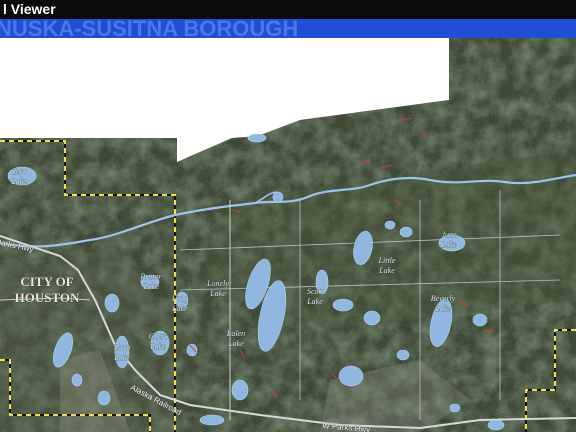  Describe the element at coordinates (149, 28) in the screenshot. I see `borough-name: NUSKA-SUSITNA BOROUGH` at that location.